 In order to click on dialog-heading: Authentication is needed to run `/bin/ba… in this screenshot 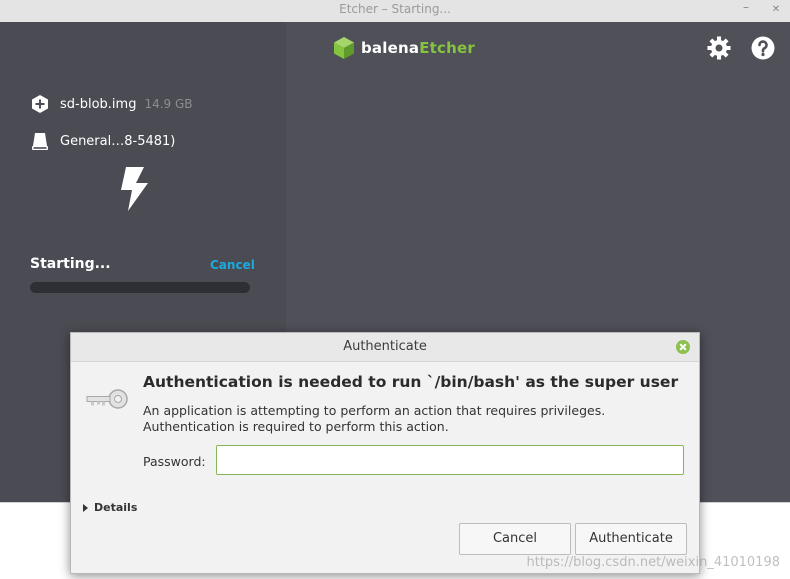, I will do `click(411, 382)`.